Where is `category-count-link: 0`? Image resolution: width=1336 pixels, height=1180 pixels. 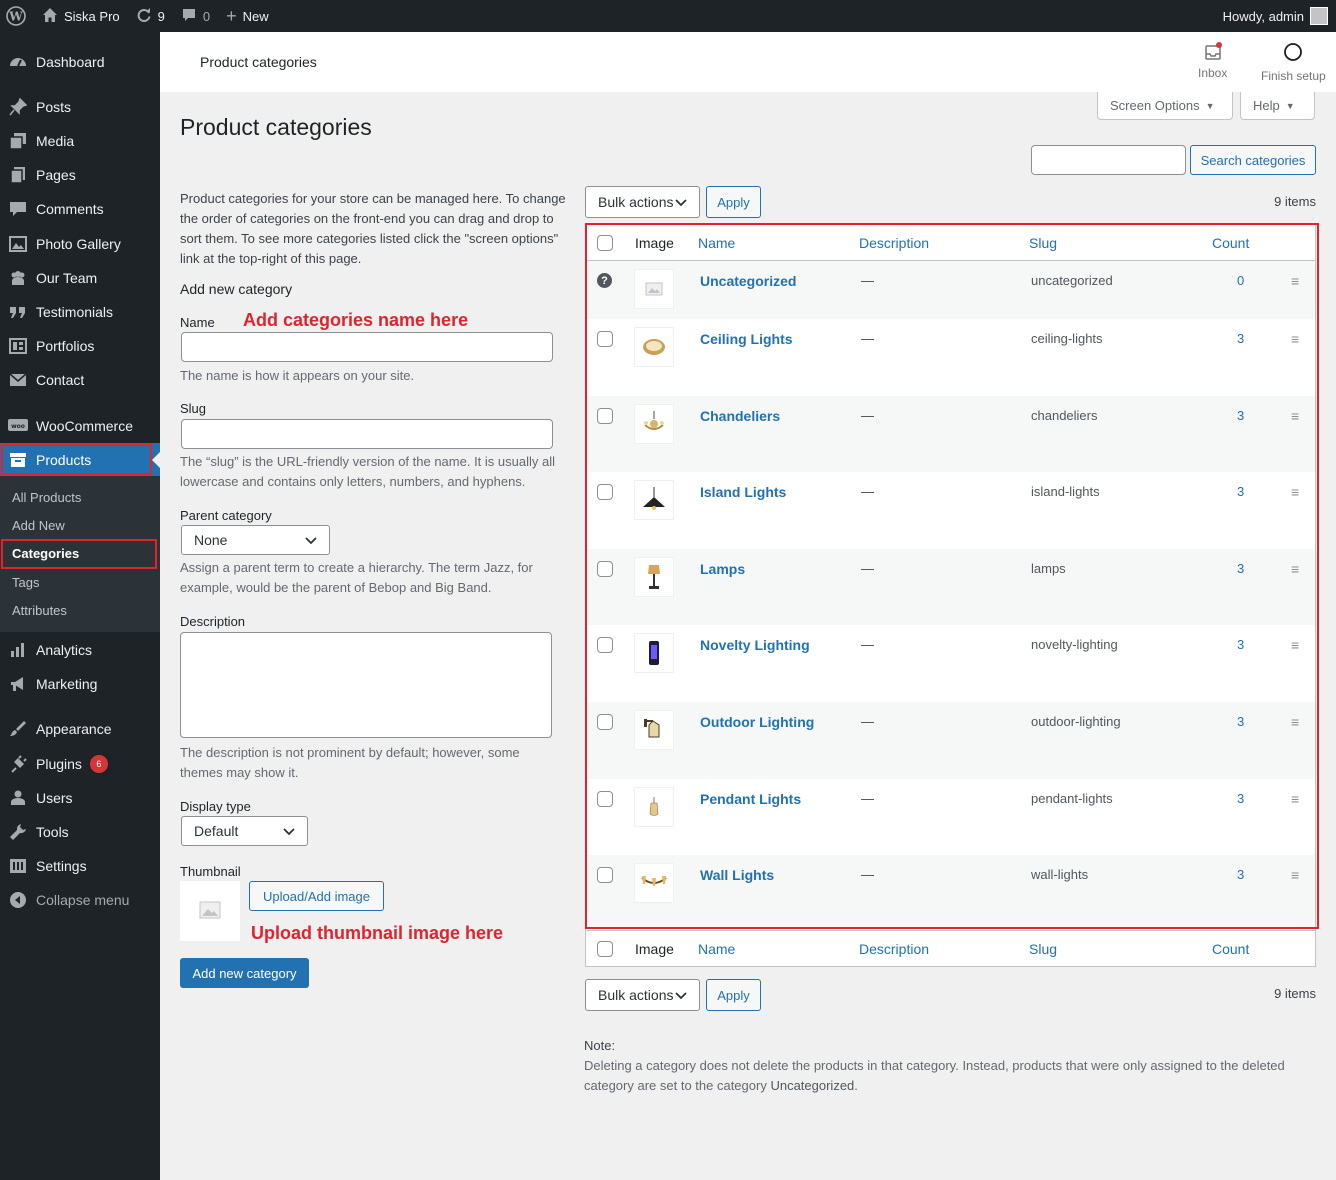 category-count-link: 0 is located at coordinates (1240, 280).